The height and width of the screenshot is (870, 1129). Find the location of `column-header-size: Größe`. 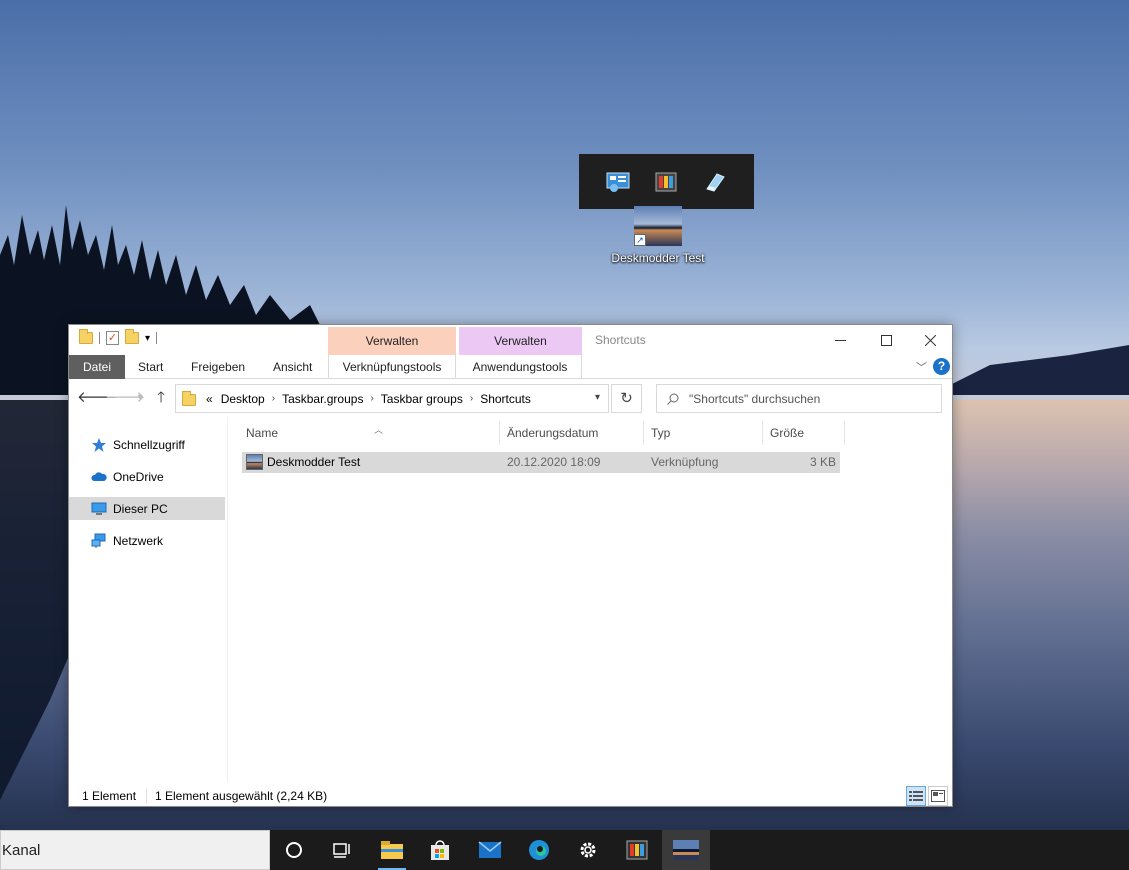

column-header-size: Größe is located at coordinates (804, 433).